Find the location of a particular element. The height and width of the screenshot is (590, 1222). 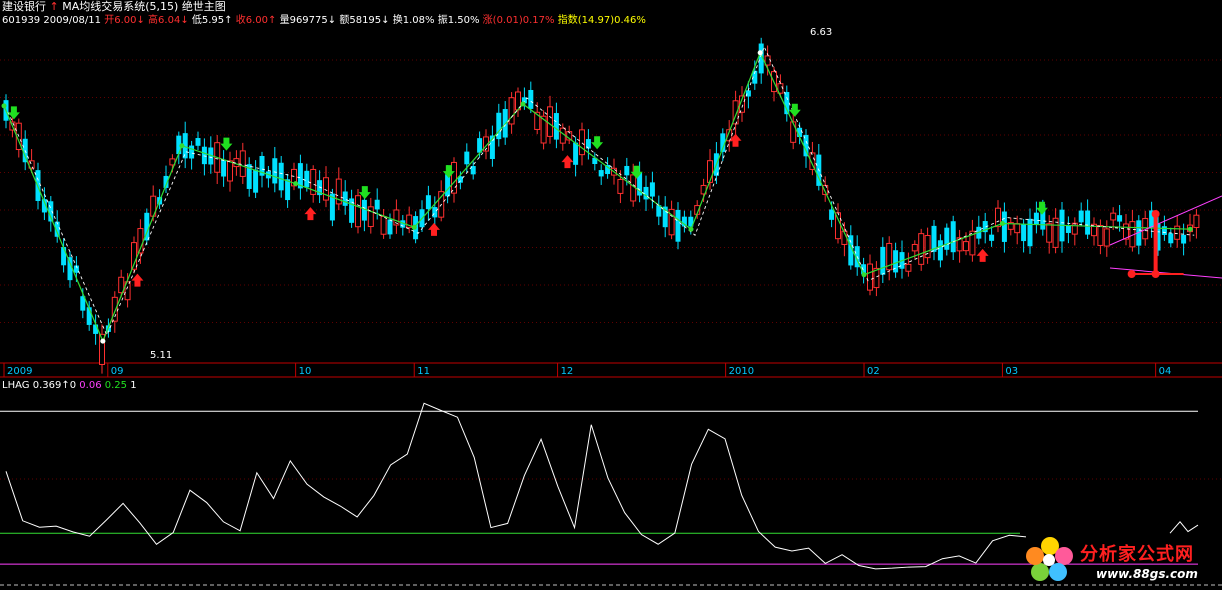

x-tick-label: 04 is located at coordinates (1165, 371).